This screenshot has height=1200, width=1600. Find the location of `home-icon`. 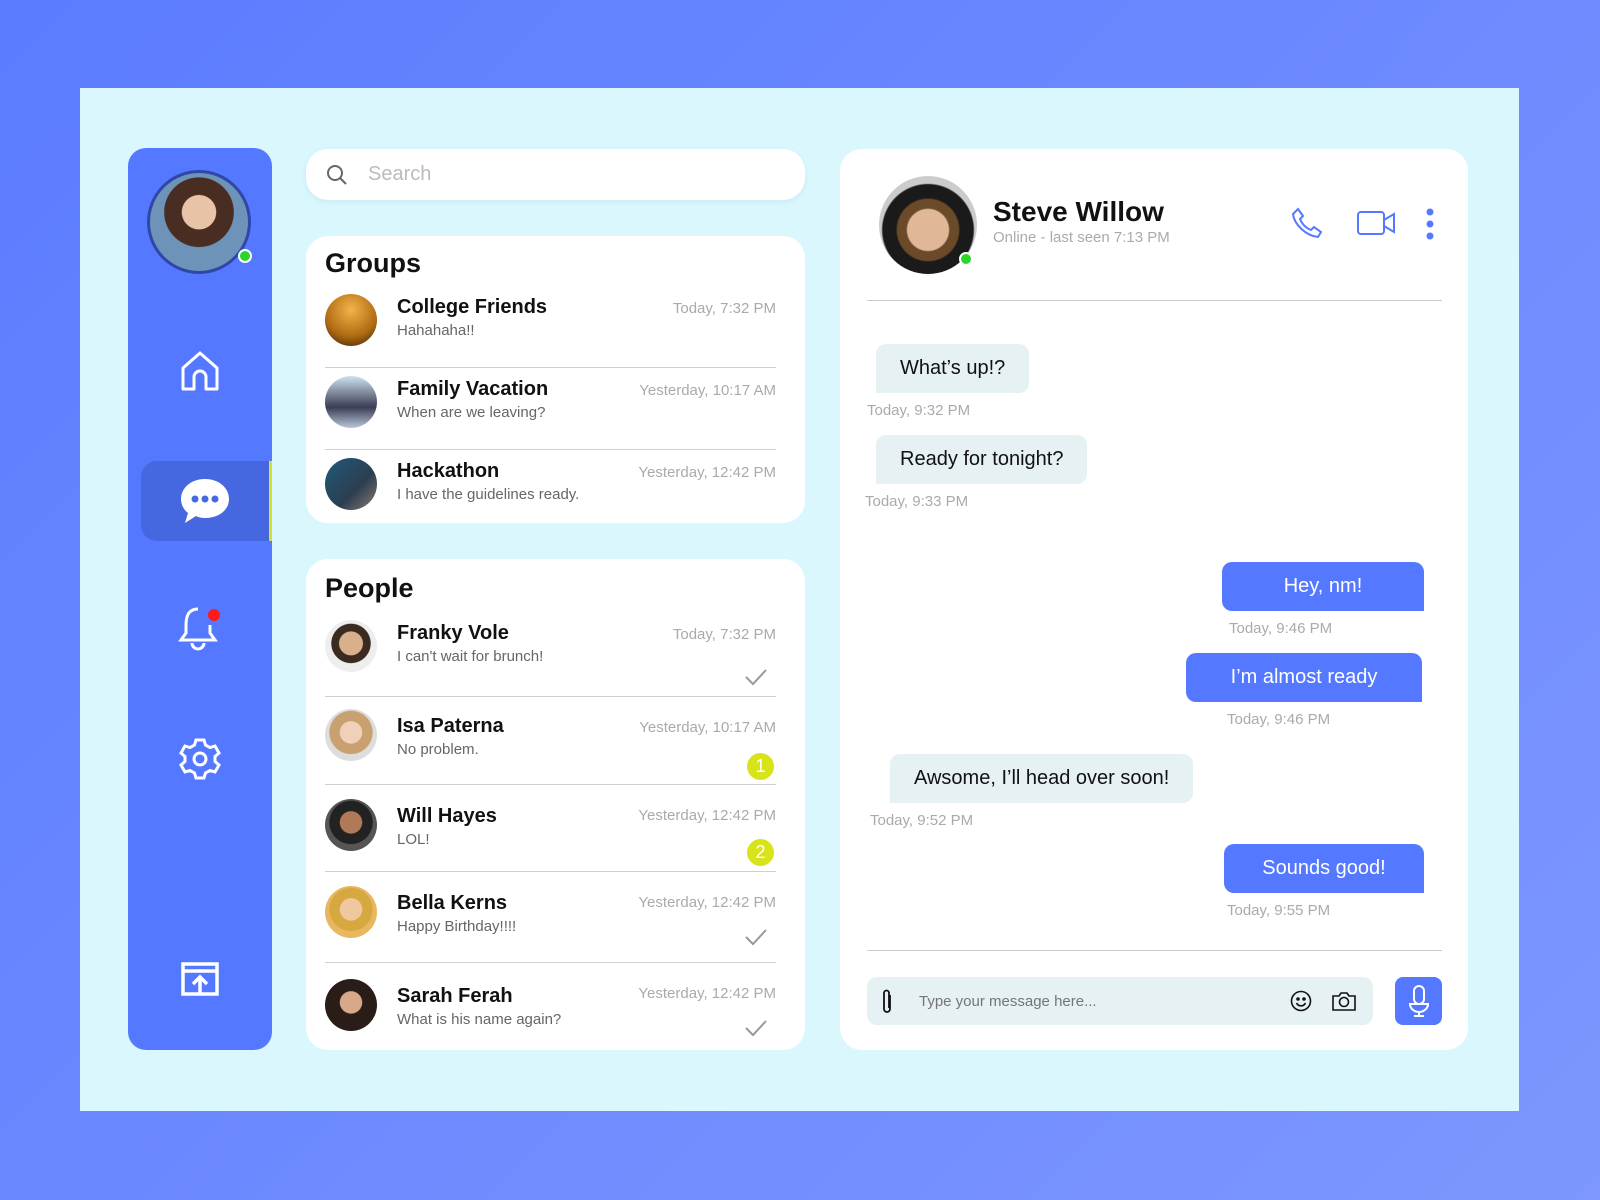

home-icon is located at coordinates (200, 371).